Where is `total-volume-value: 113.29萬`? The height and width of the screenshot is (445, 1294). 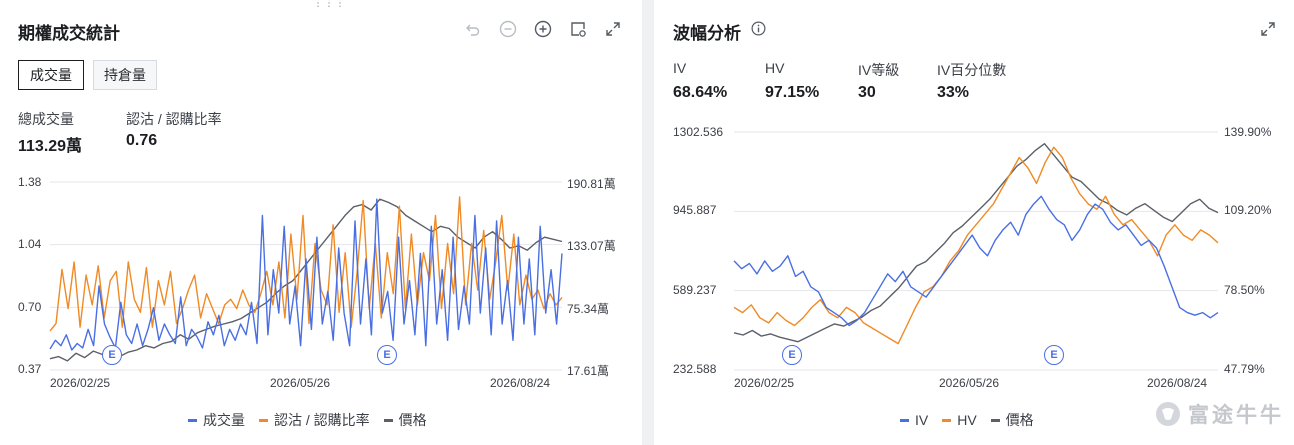 total-volume-value: 113.29萬 is located at coordinates (50, 146).